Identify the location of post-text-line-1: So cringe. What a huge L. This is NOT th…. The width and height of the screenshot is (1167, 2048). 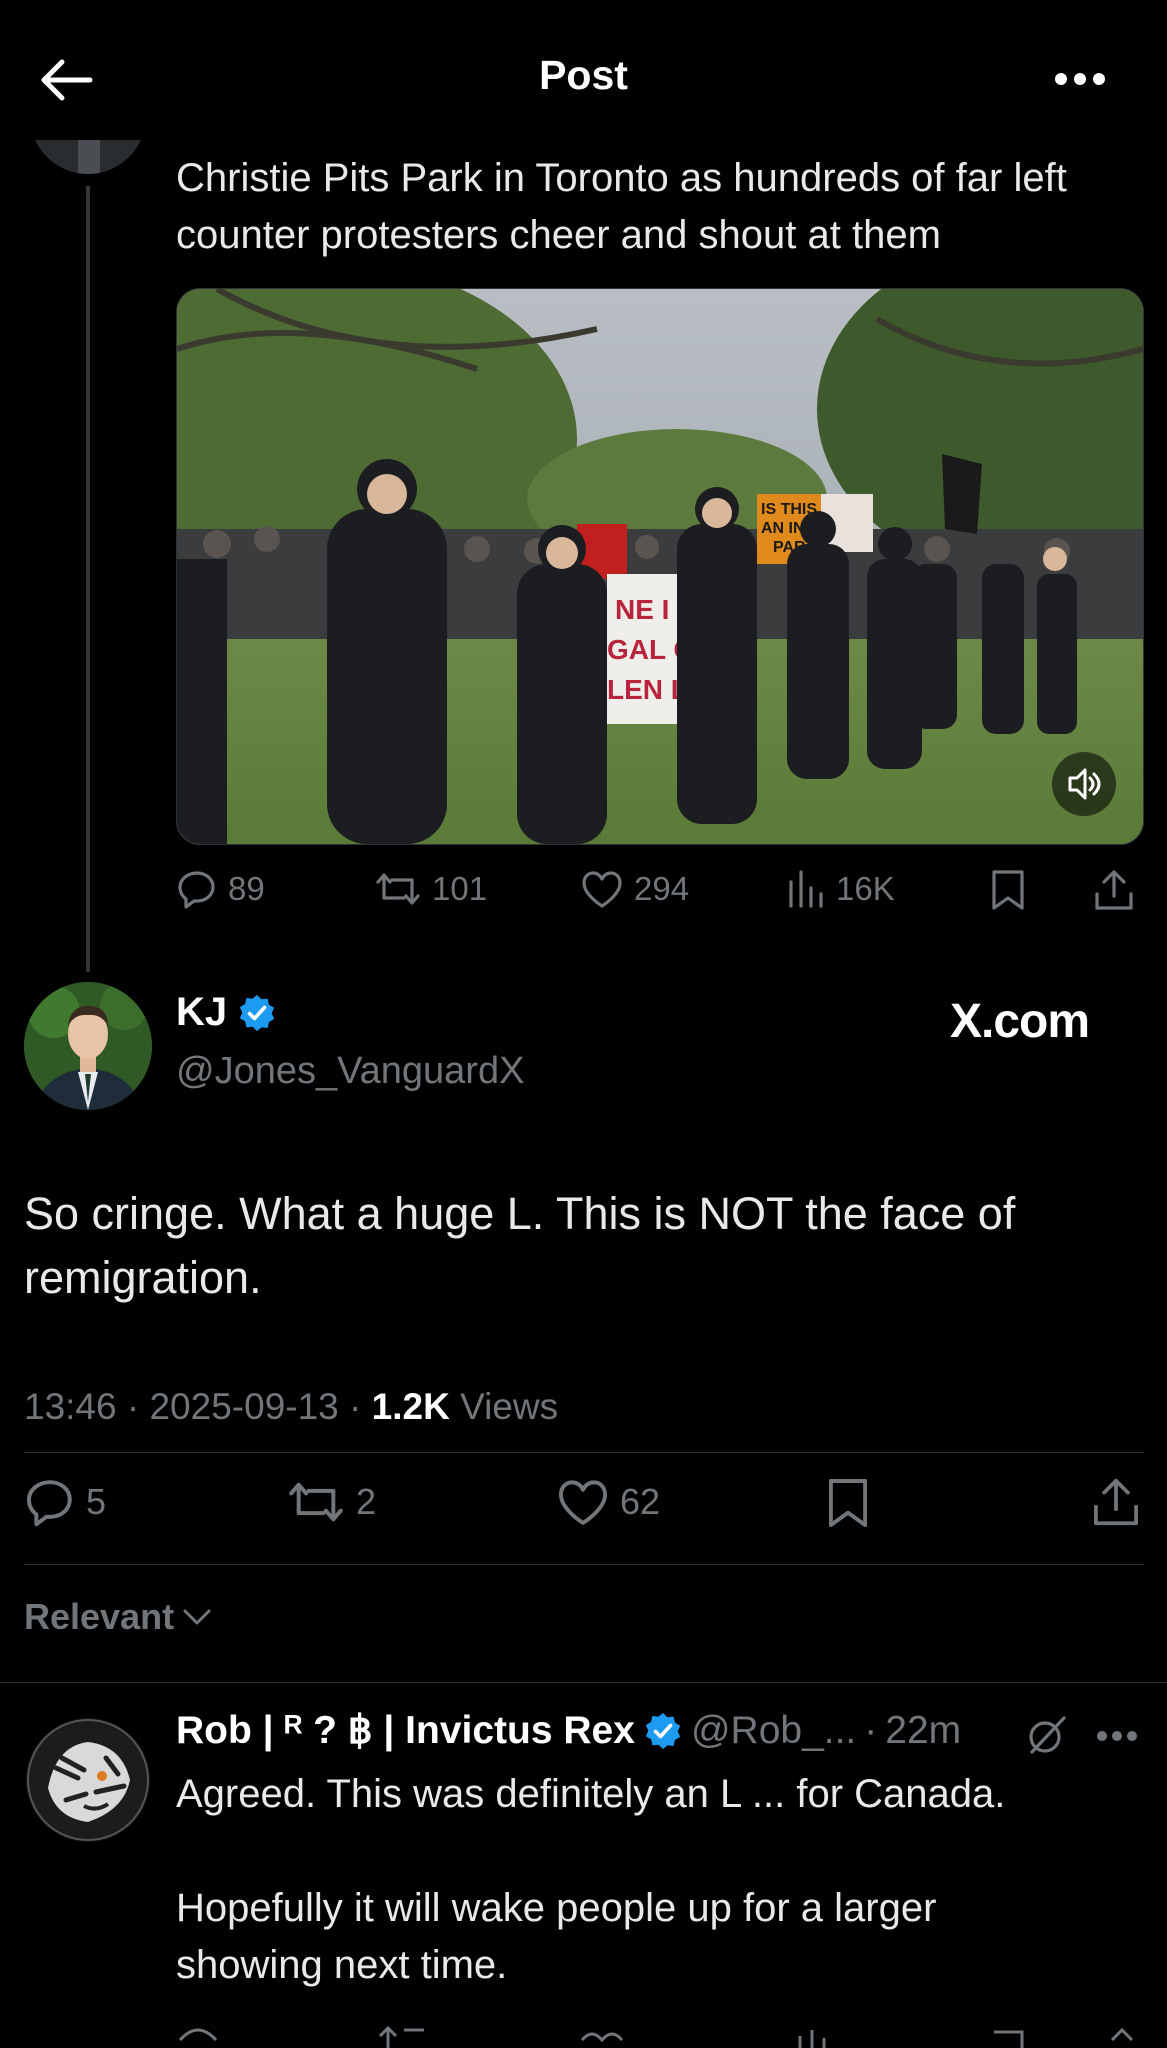
(520, 1213).